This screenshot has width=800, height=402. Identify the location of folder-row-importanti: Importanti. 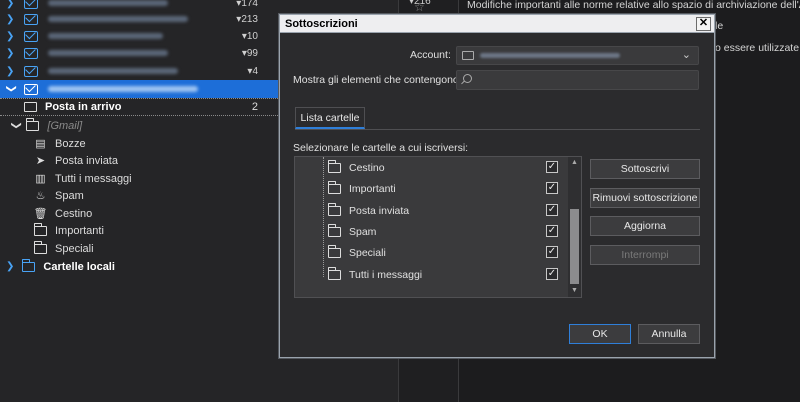
(68, 230).